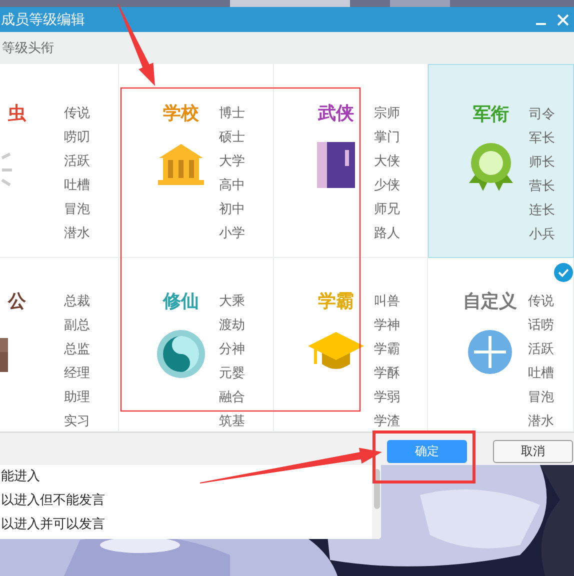 This screenshot has width=574, height=576. I want to click on level-name: 学渣, so click(387, 422).